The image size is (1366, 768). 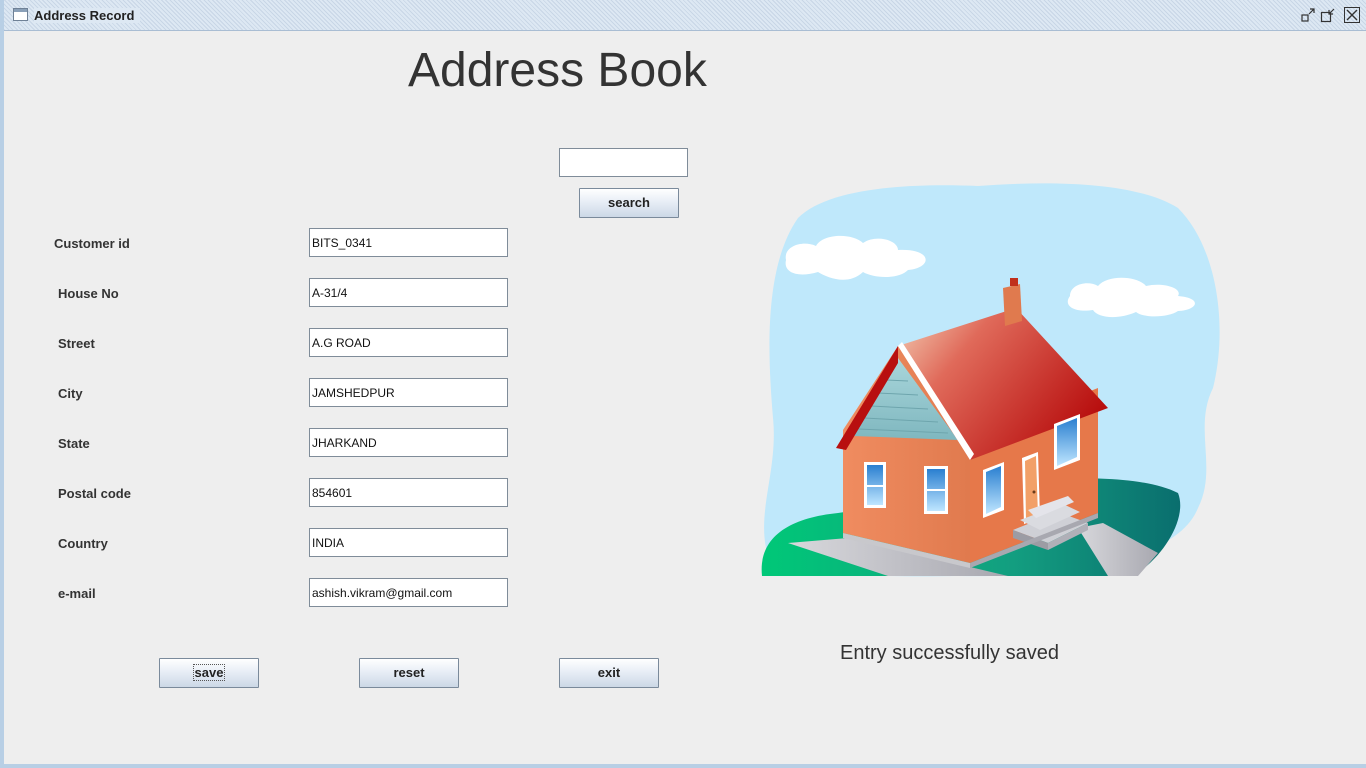 I want to click on house-no-field, so click(x=408, y=292).